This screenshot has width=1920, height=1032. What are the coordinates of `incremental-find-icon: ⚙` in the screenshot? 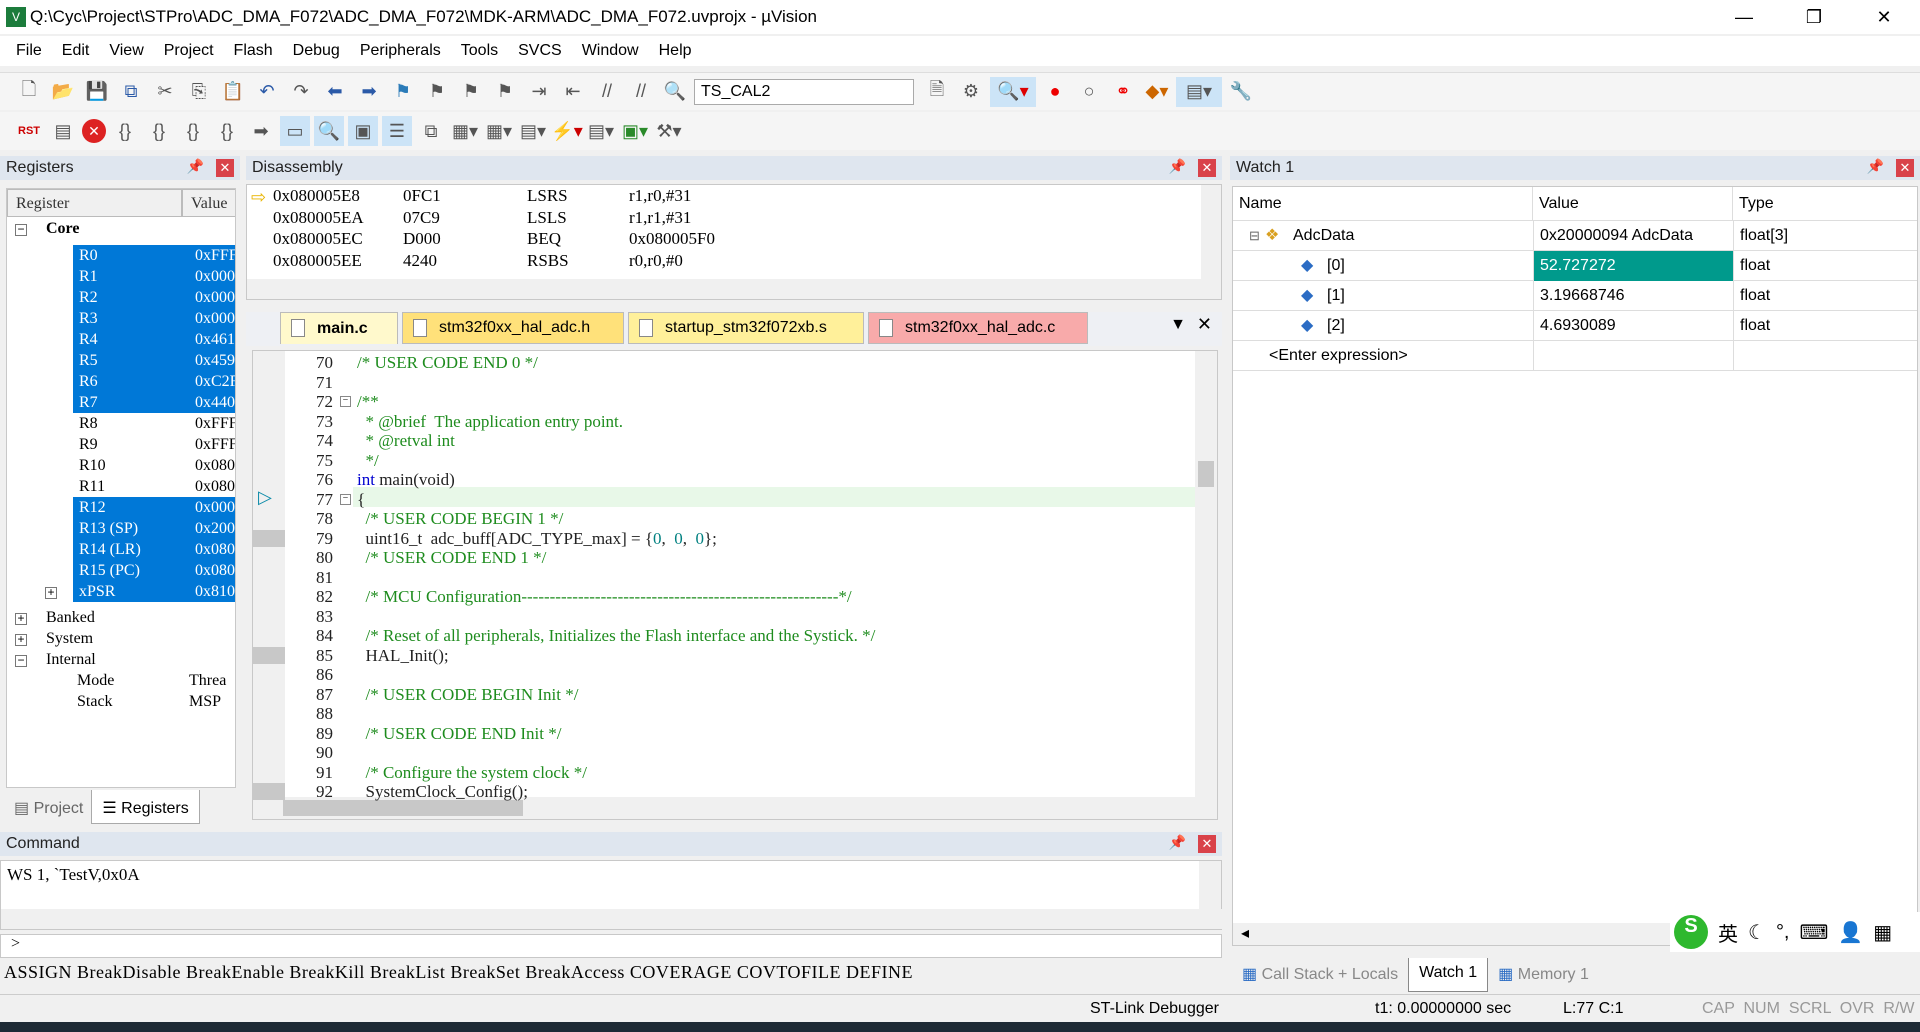 It's located at (971, 92).